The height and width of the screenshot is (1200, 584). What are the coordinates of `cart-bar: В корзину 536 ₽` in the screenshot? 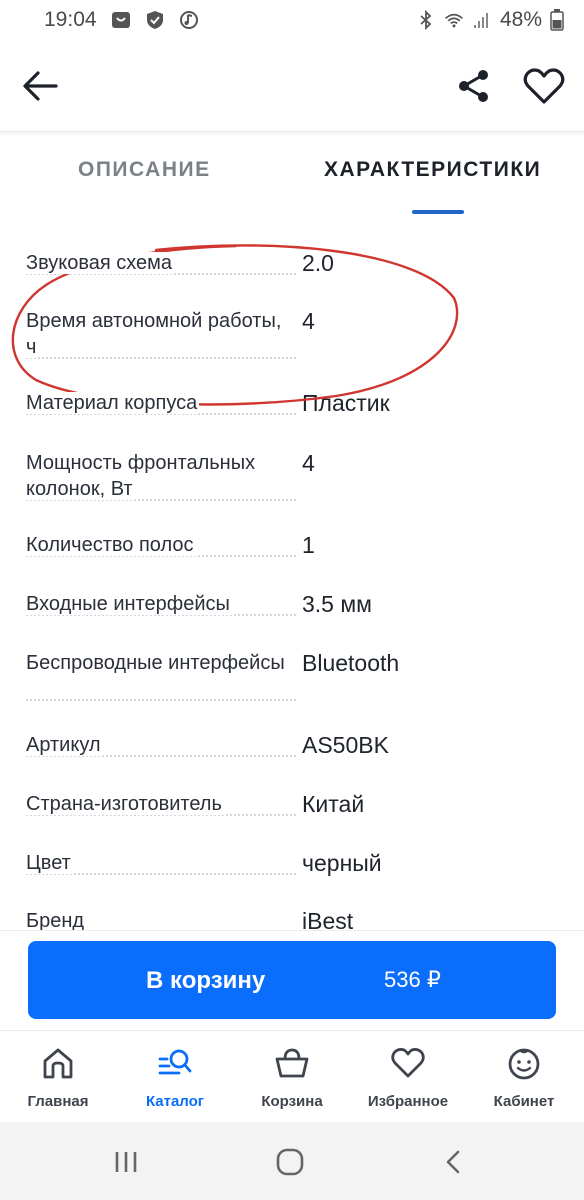 It's located at (292, 980).